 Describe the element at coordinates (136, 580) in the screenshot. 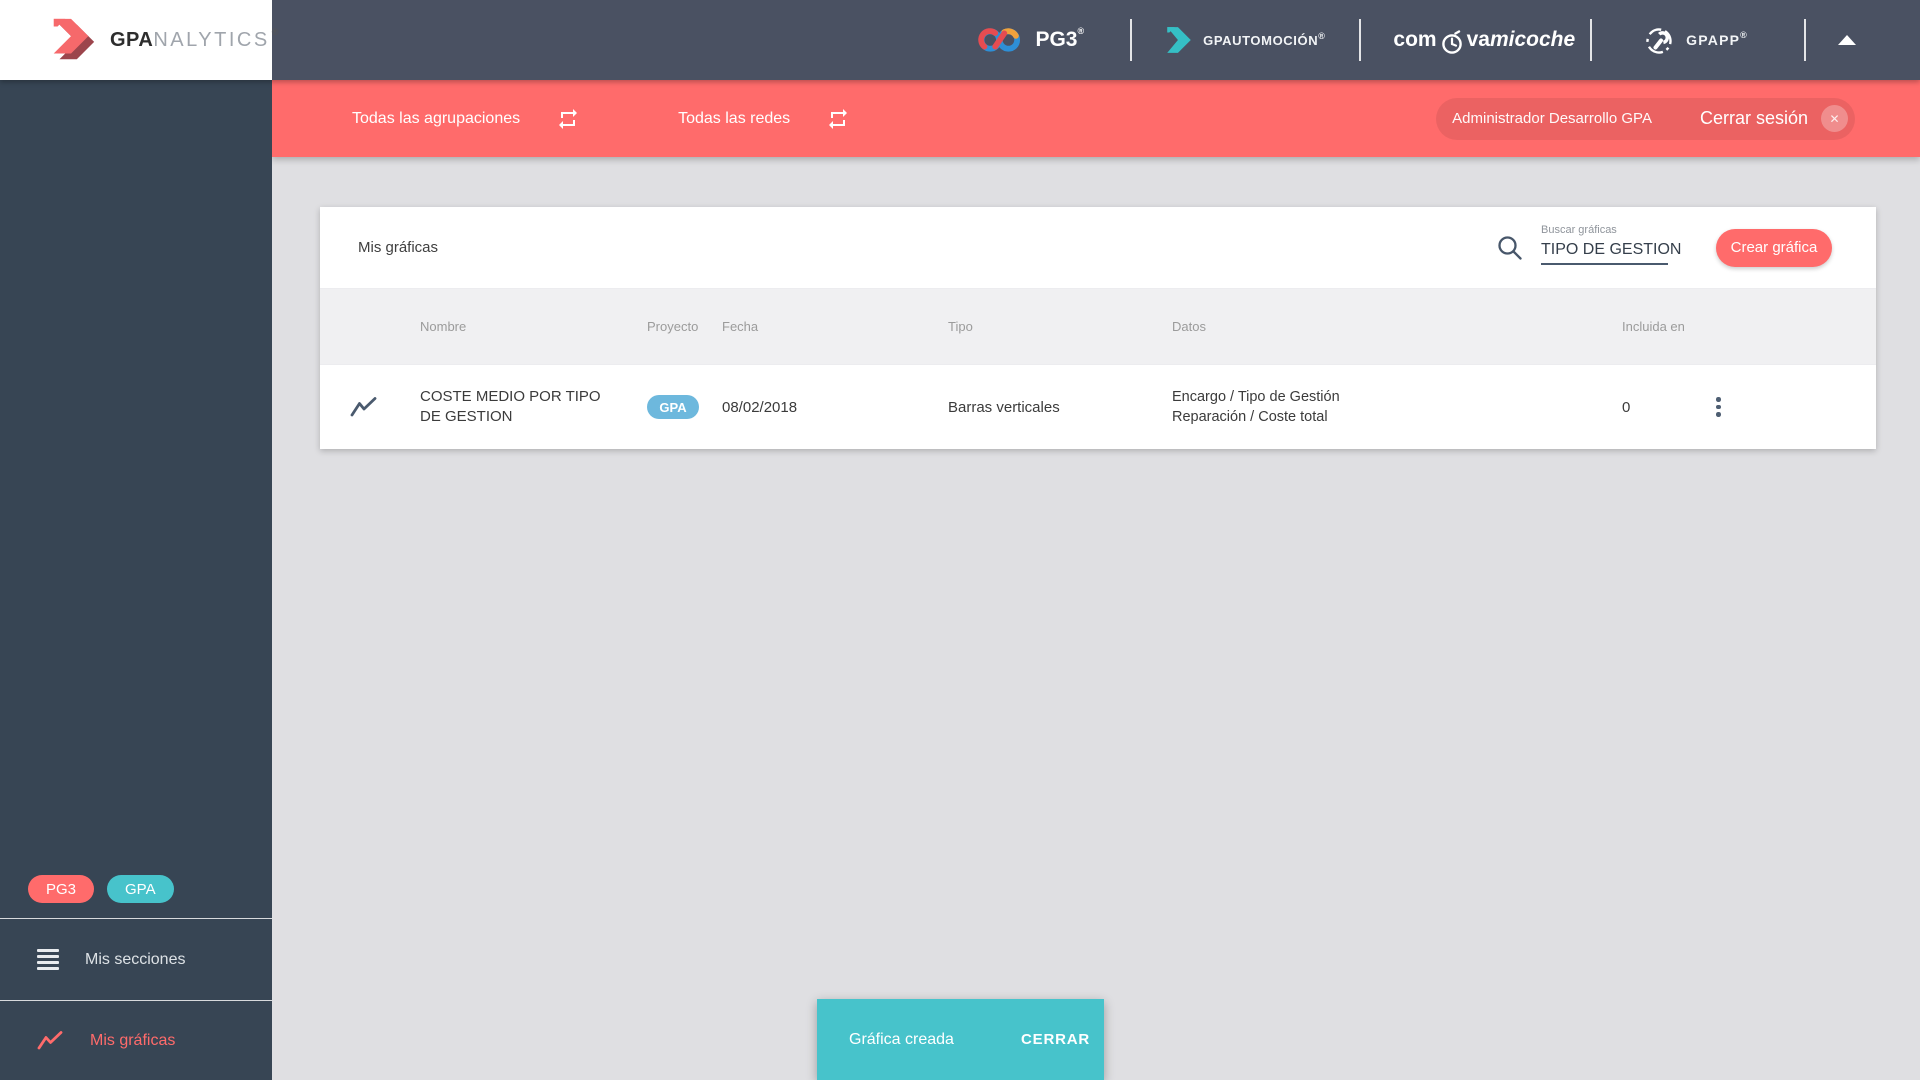

I see `sidebar: PG3 GPA Mis secciones Mis gráficas` at that location.